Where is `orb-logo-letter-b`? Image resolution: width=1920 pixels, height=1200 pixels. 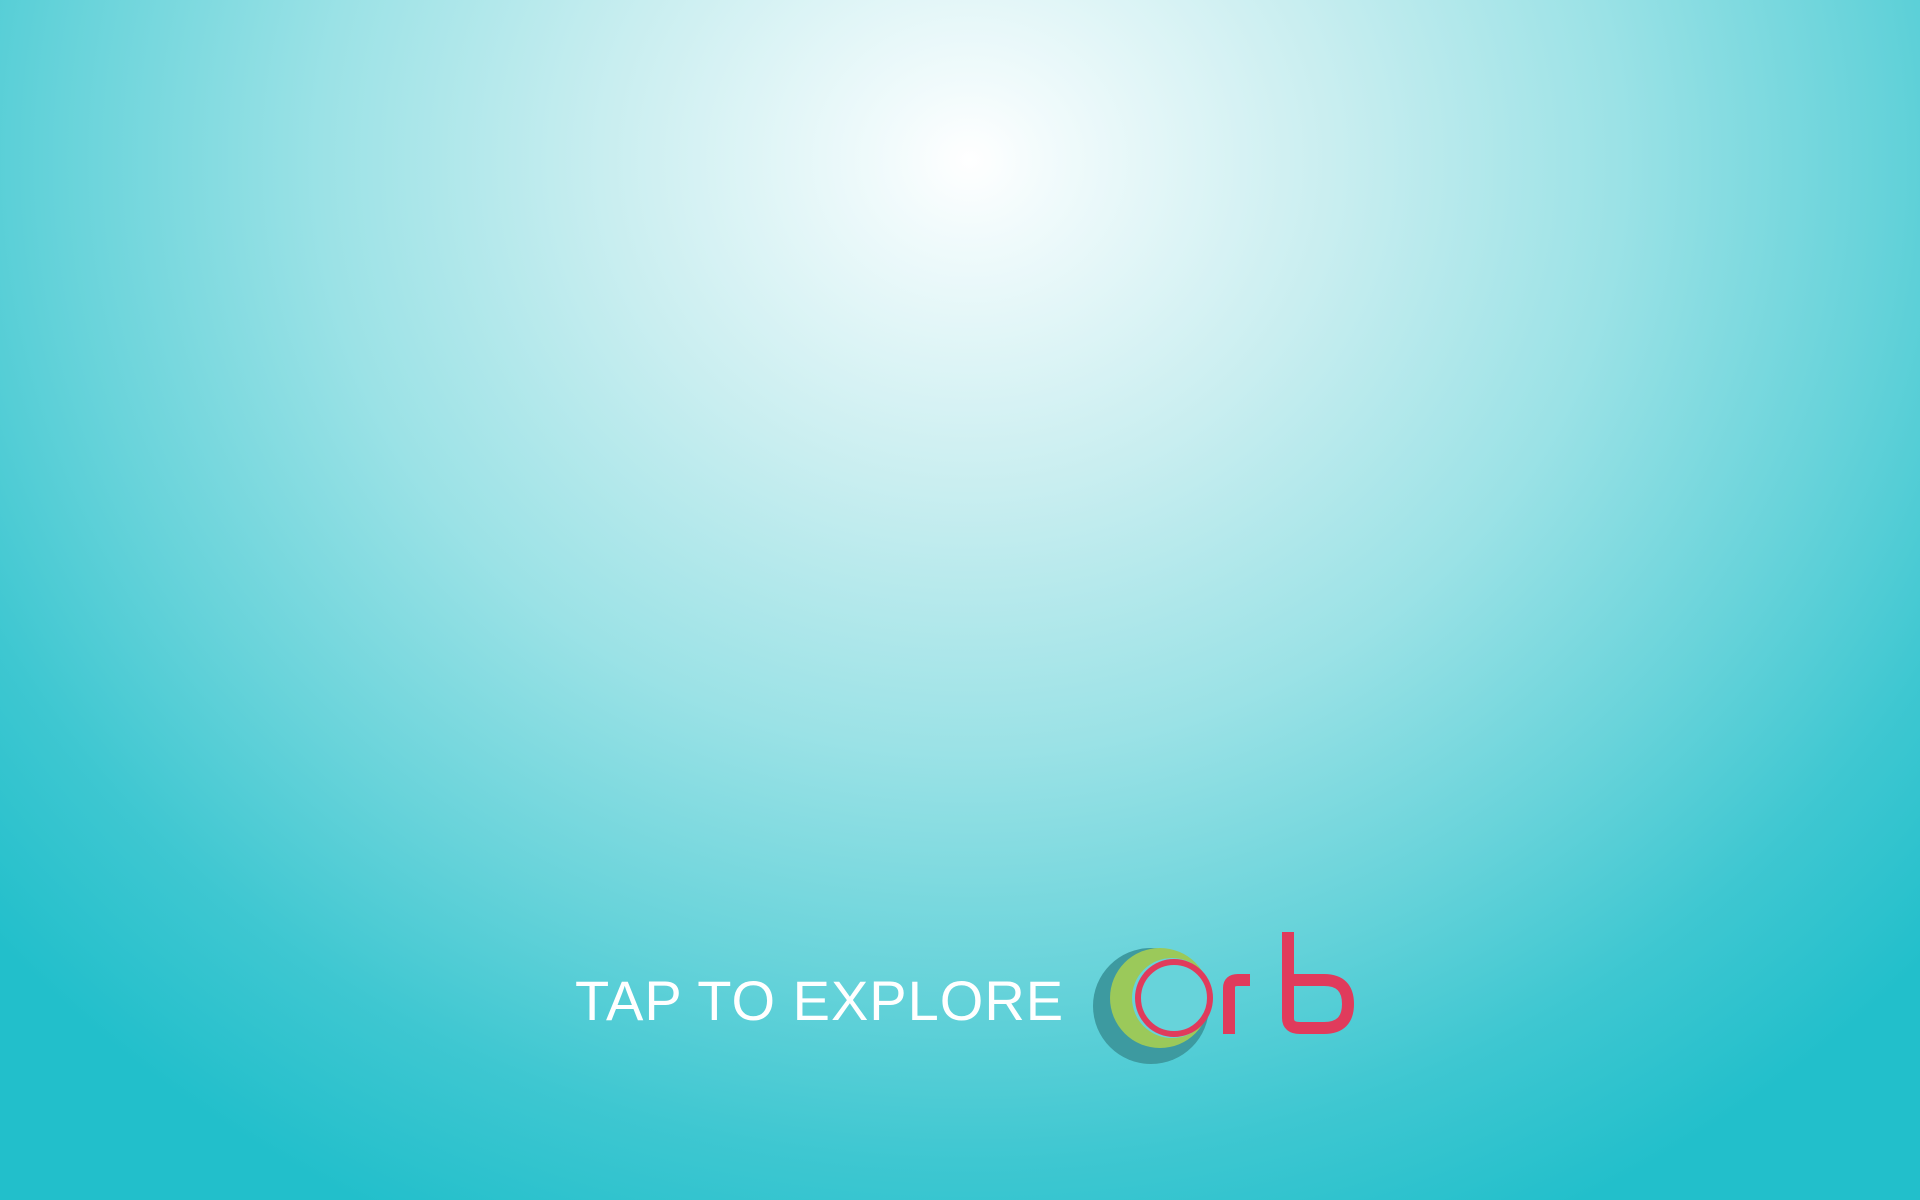
orb-logo-letter-b is located at coordinates (1318, 983).